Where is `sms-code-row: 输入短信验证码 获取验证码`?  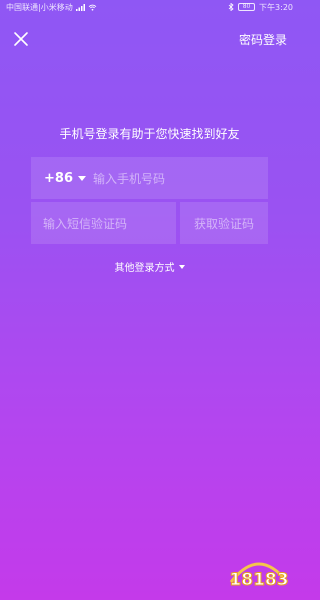
sms-code-row: 输入短信验证码 获取验证码 is located at coordinates (149, 223).